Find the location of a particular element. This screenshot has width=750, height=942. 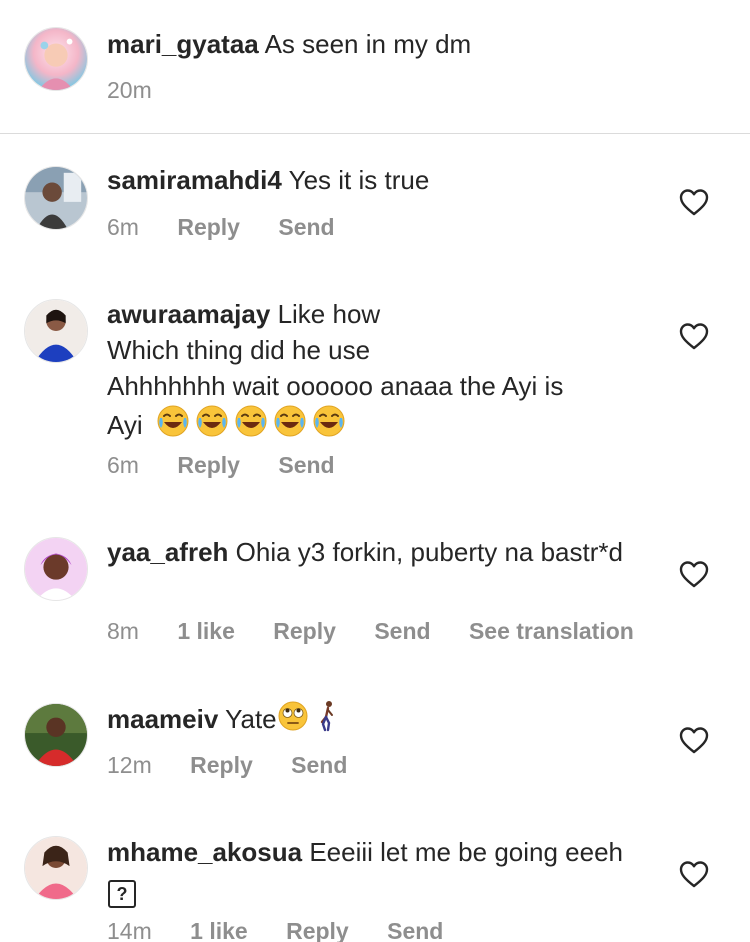

person-walking-emoji is located at coordinates (328, 720).